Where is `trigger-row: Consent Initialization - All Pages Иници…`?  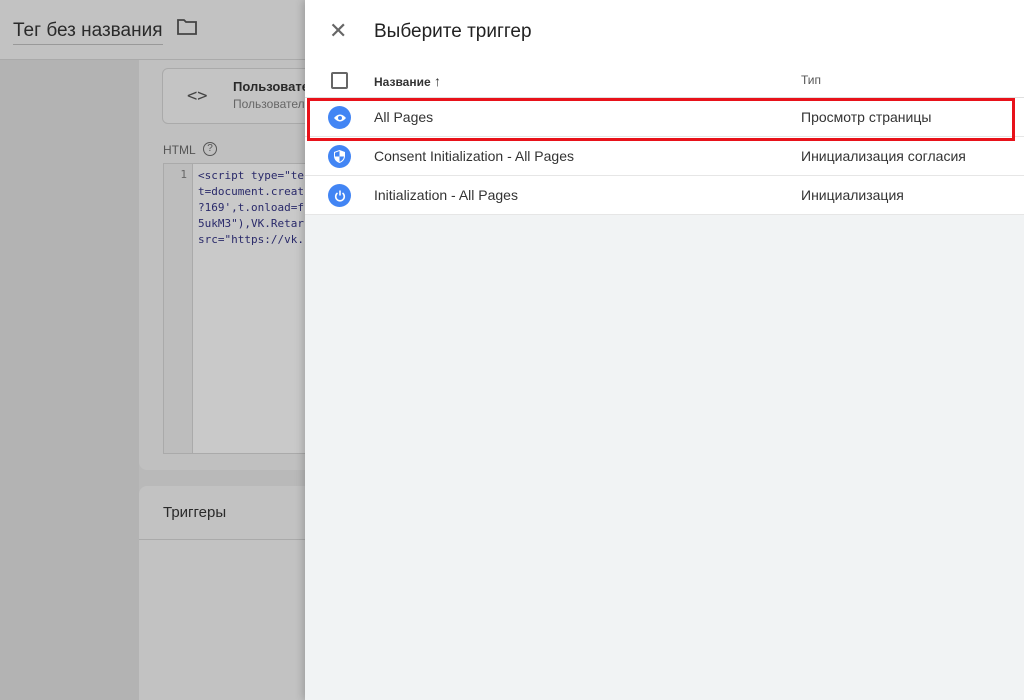 trigger-row: Consent Initialization - All Pages Иници… is located at coordinates (664, 156).